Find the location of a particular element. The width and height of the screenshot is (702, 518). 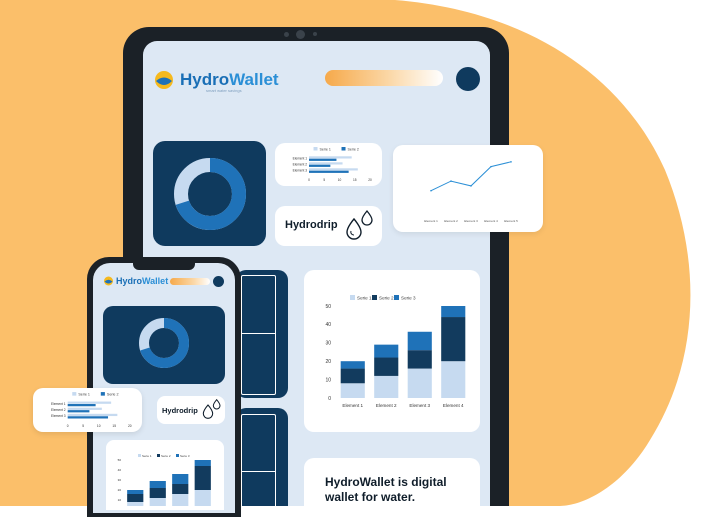

phone-search-bar is located at coordinates (190, 281).